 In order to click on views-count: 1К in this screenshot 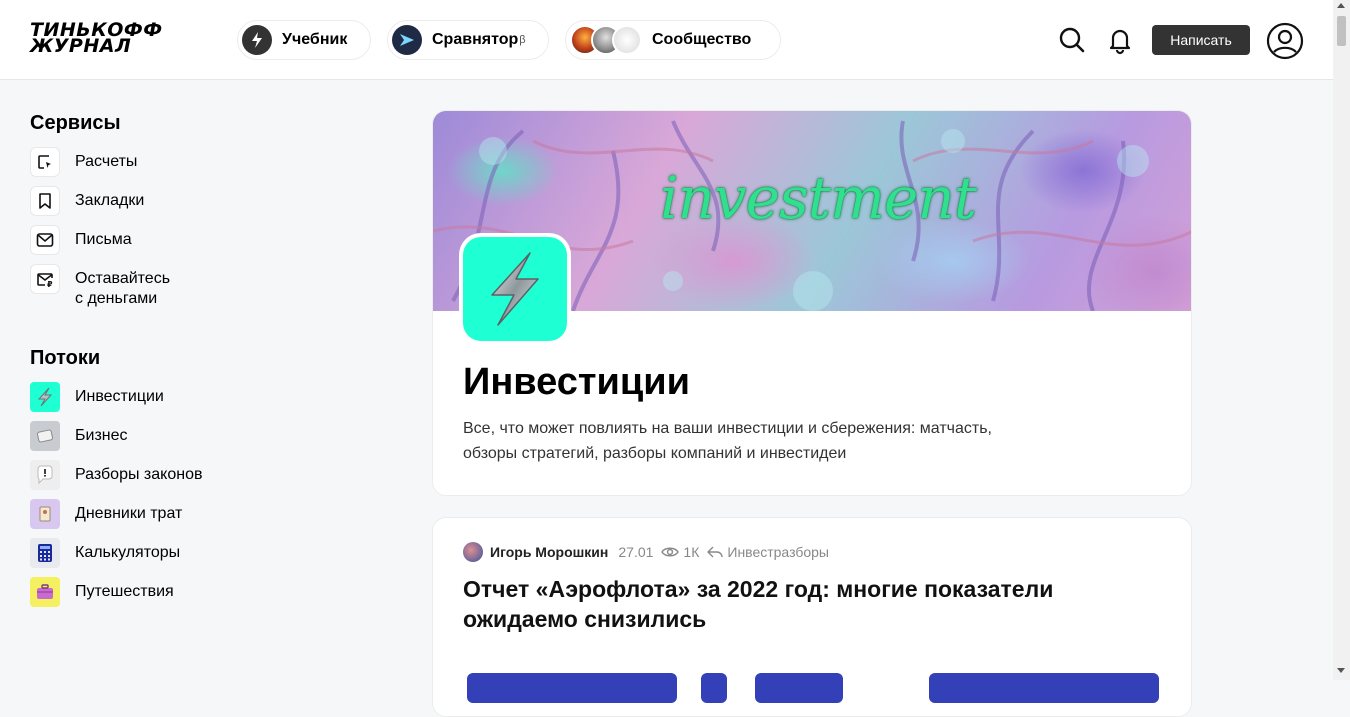, I will do `click(680, 552)`.